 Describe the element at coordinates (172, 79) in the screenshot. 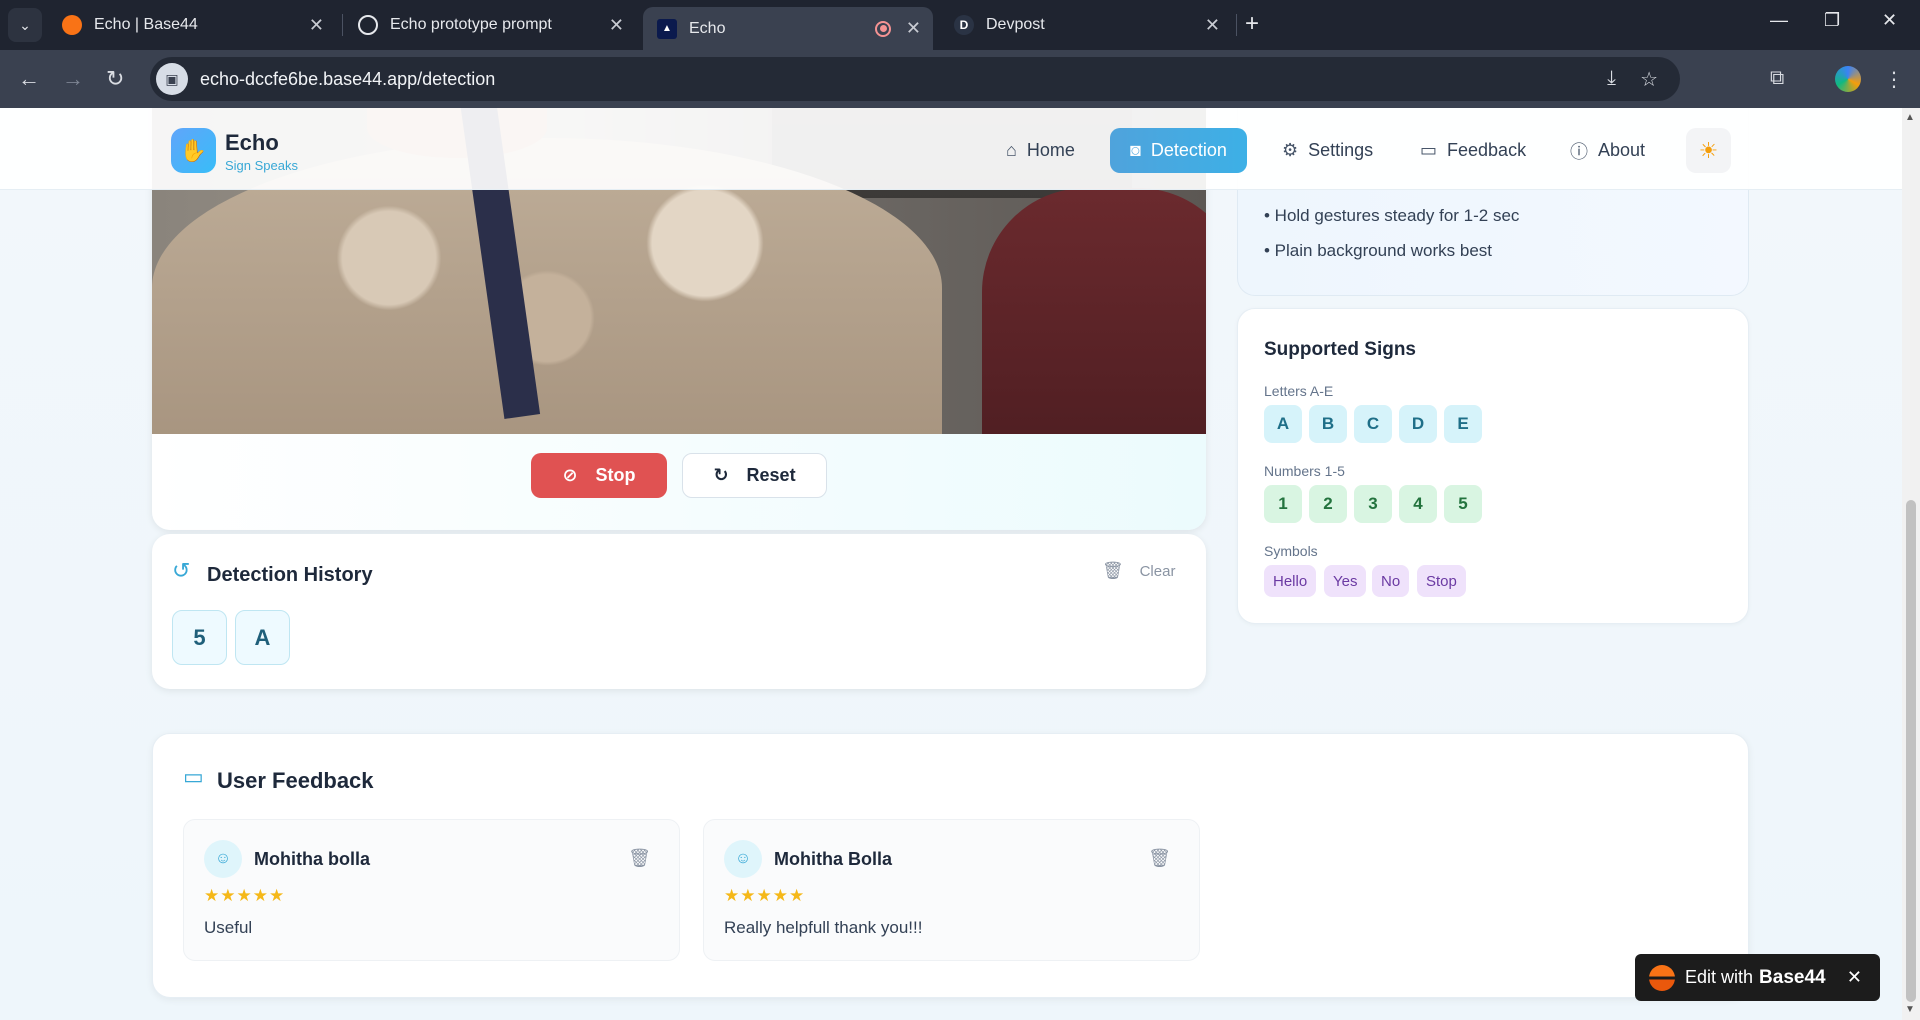

I see `site-info-icon: ▣` at that location.